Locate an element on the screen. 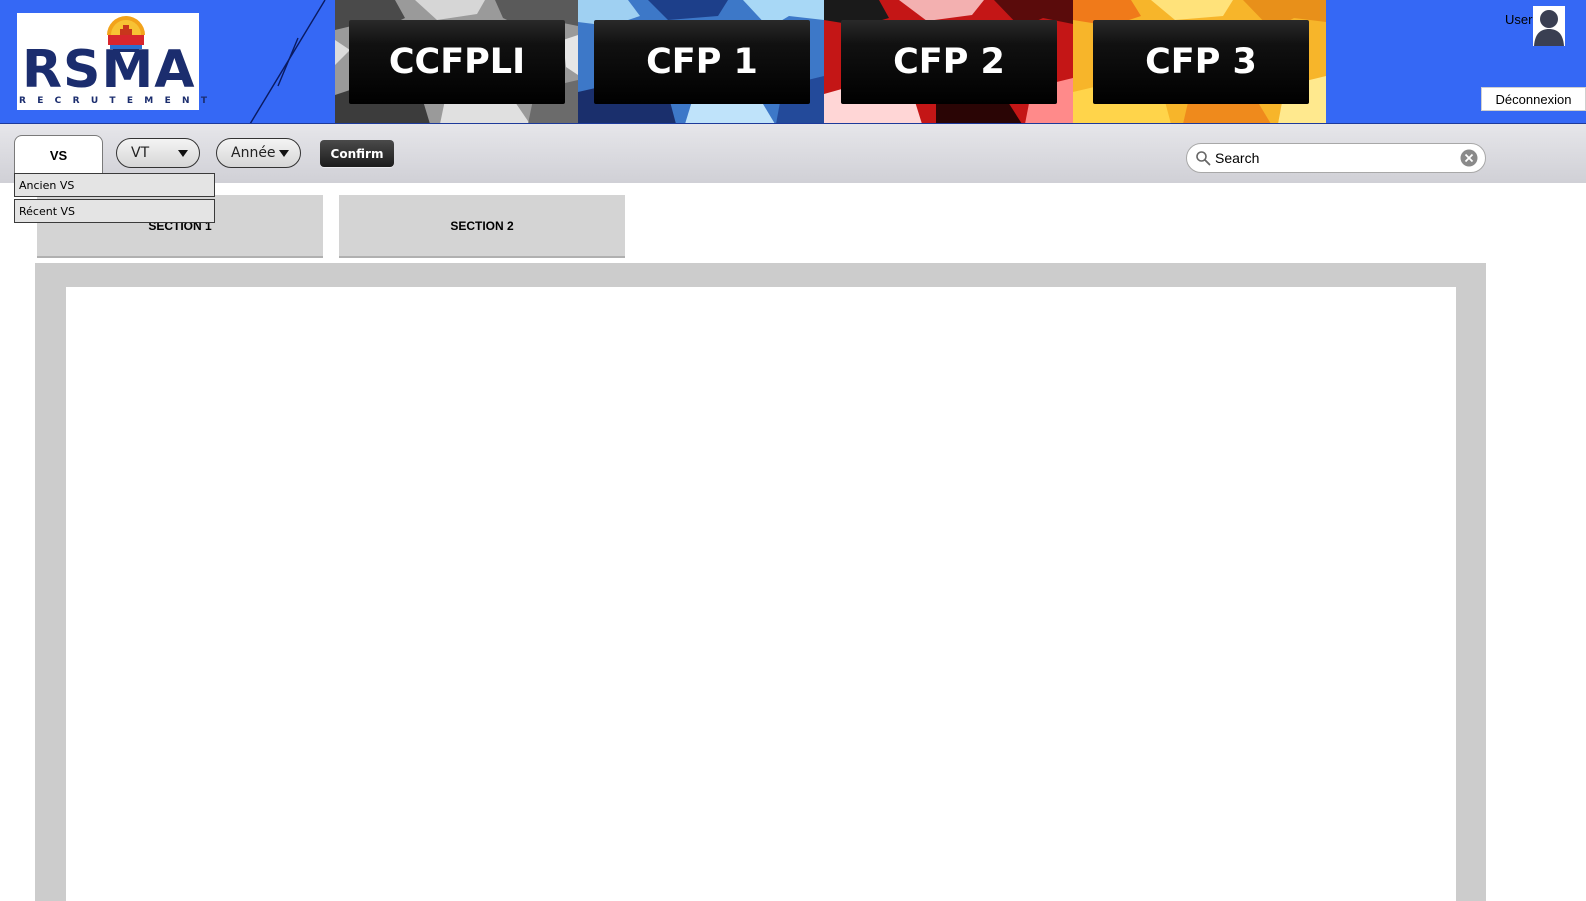 This screenshot has width=1586, height=901. logo-title: RSMA is located at coordinates (109, 70).